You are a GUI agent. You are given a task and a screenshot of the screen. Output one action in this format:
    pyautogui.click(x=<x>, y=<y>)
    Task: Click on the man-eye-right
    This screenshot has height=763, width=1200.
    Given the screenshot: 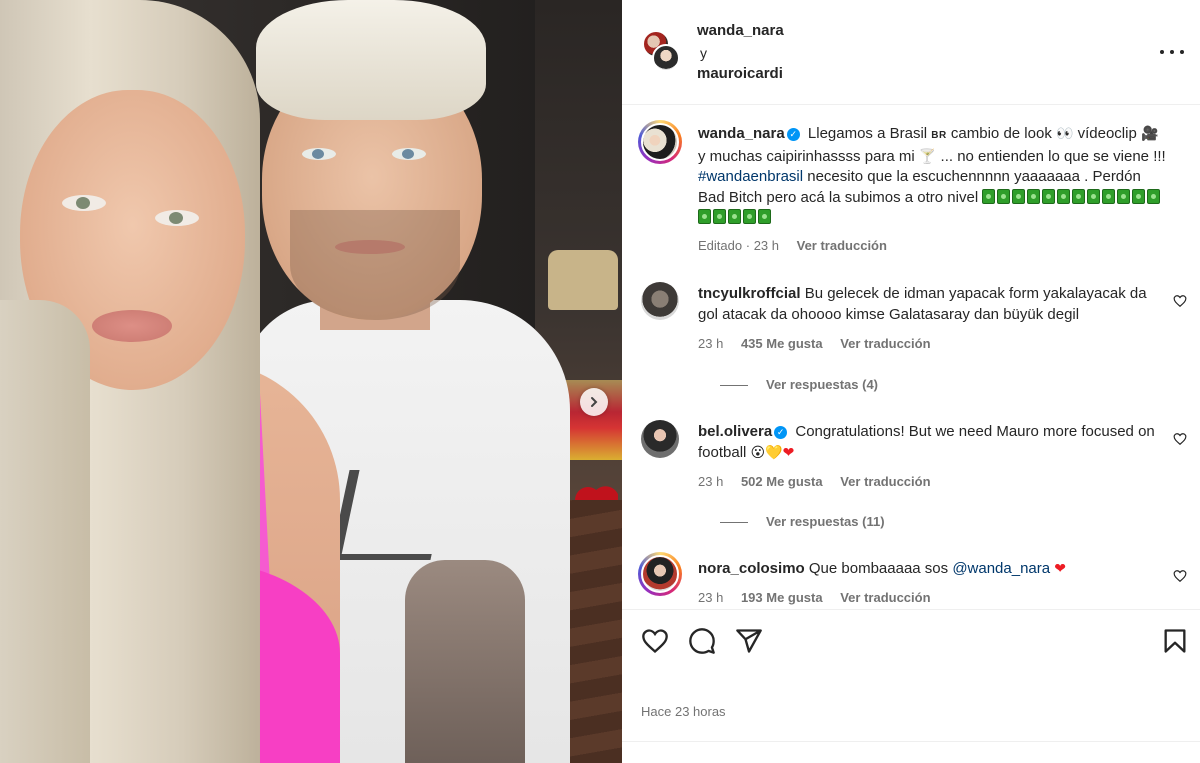 What is the action you would take?
    pyautogui.click(x=409, y=154)
    